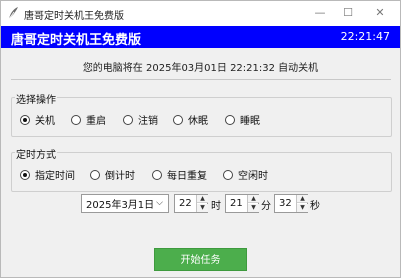  Describe the element at coordinates (148, 121) in the screenshot. I see `radio-label: 注销` at that location.